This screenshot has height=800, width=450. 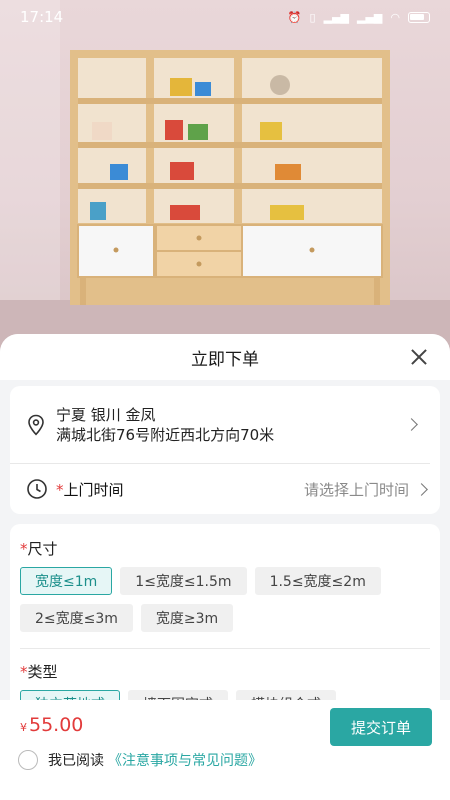 I want to click on visit-time-label-text: 上门时间, so click(x=93, y=489).